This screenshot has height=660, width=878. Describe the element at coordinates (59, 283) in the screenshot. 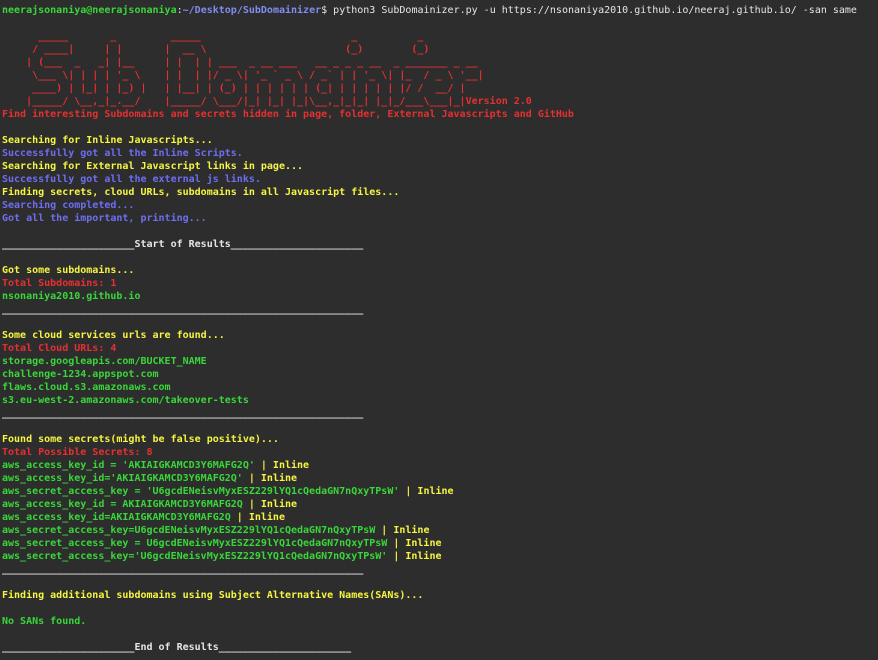

I see `subdomains-total: Total Subdomains: 1` at that location.